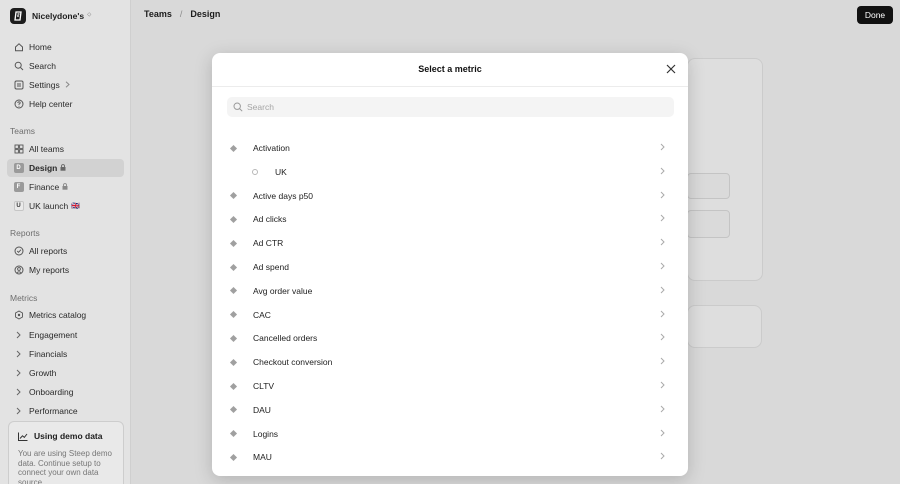 The image size is (900, 484). I want to click on sidebar-item-search: Search, so click(65, 66).